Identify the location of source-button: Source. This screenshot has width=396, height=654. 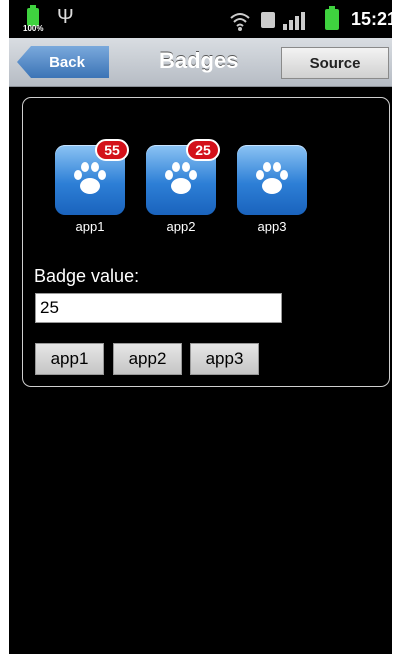
(335, 63).